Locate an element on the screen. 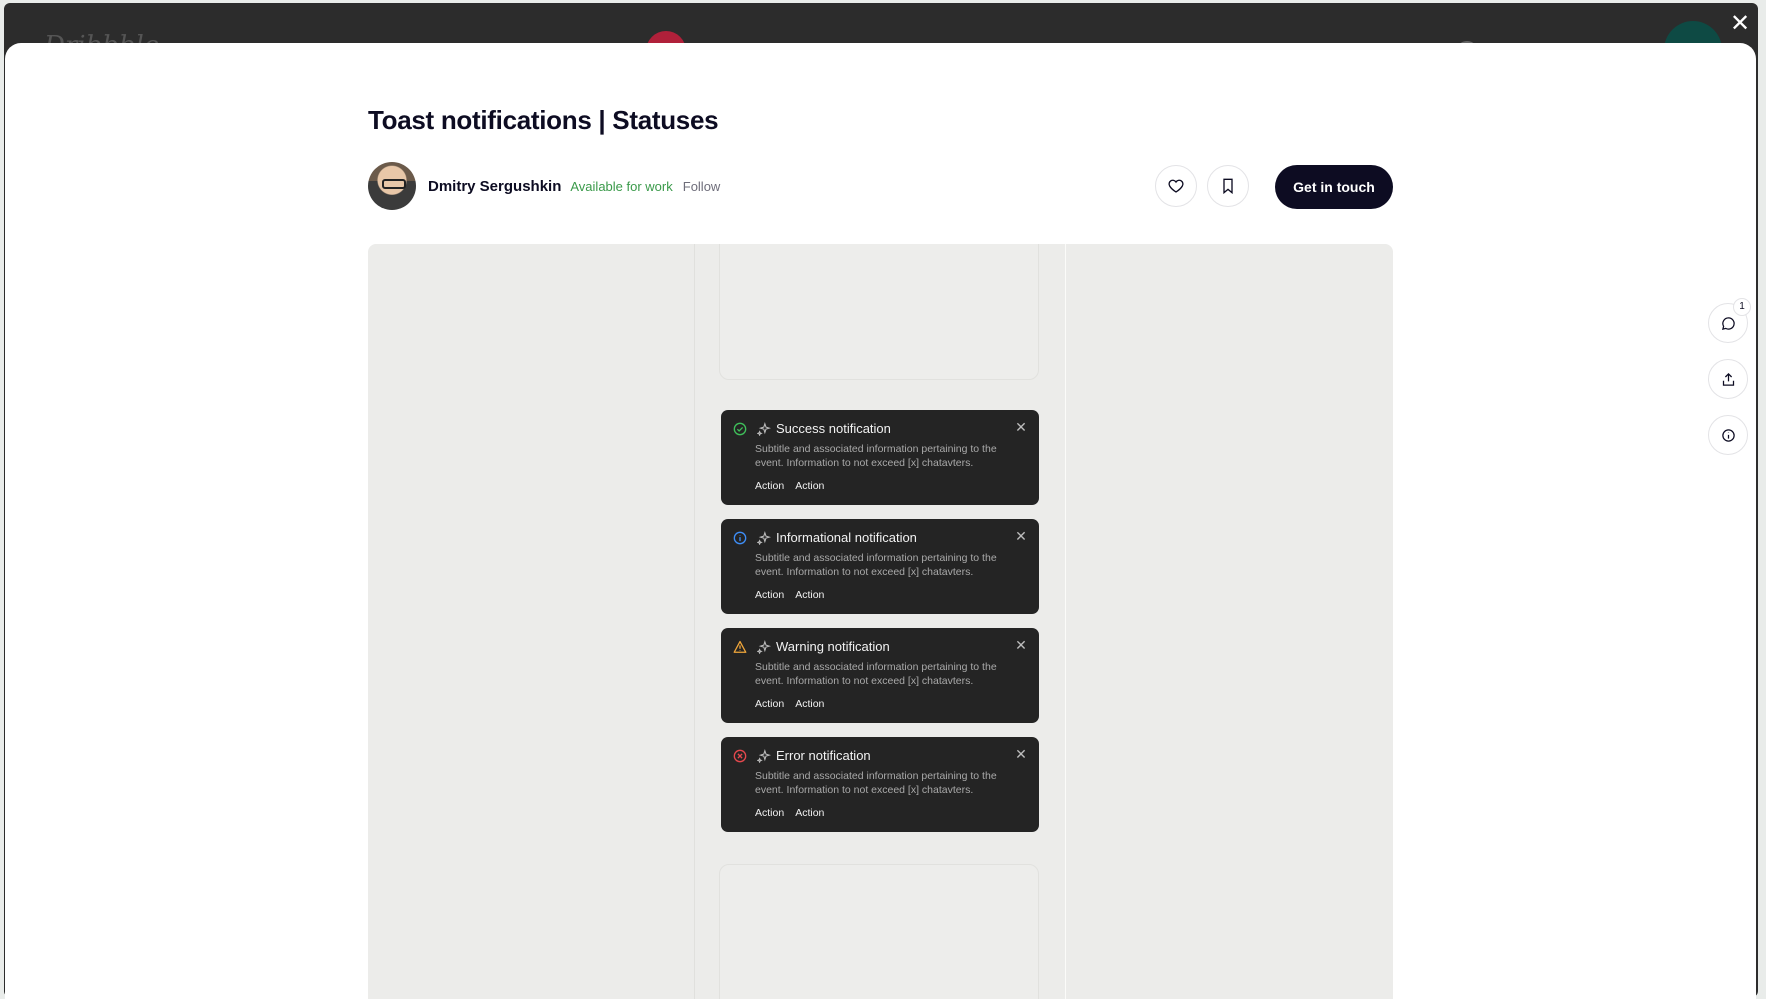 The image size is (1766, 999). toast-title: Warning notification is located at coordinates (833, 646).